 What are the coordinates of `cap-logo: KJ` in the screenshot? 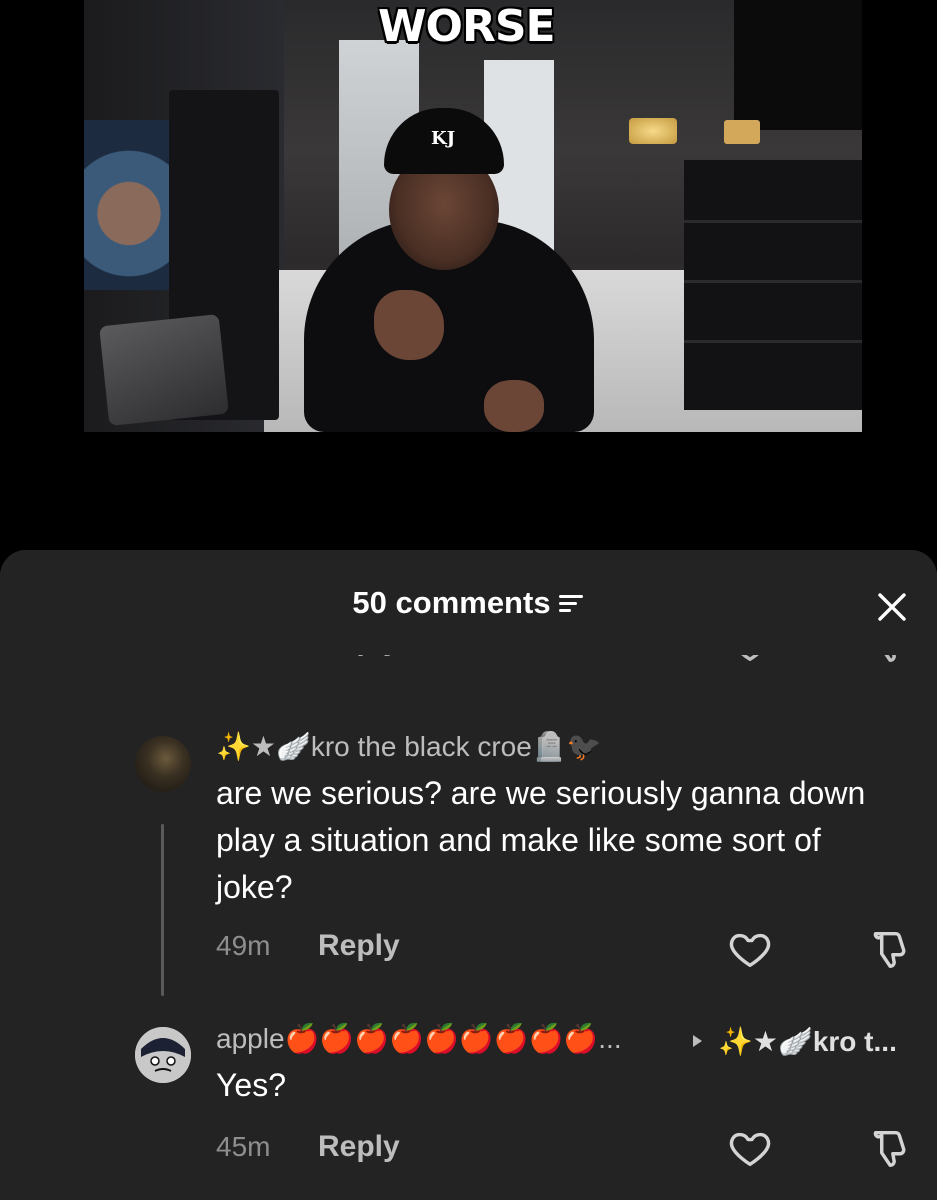 It's located at (443, 138).